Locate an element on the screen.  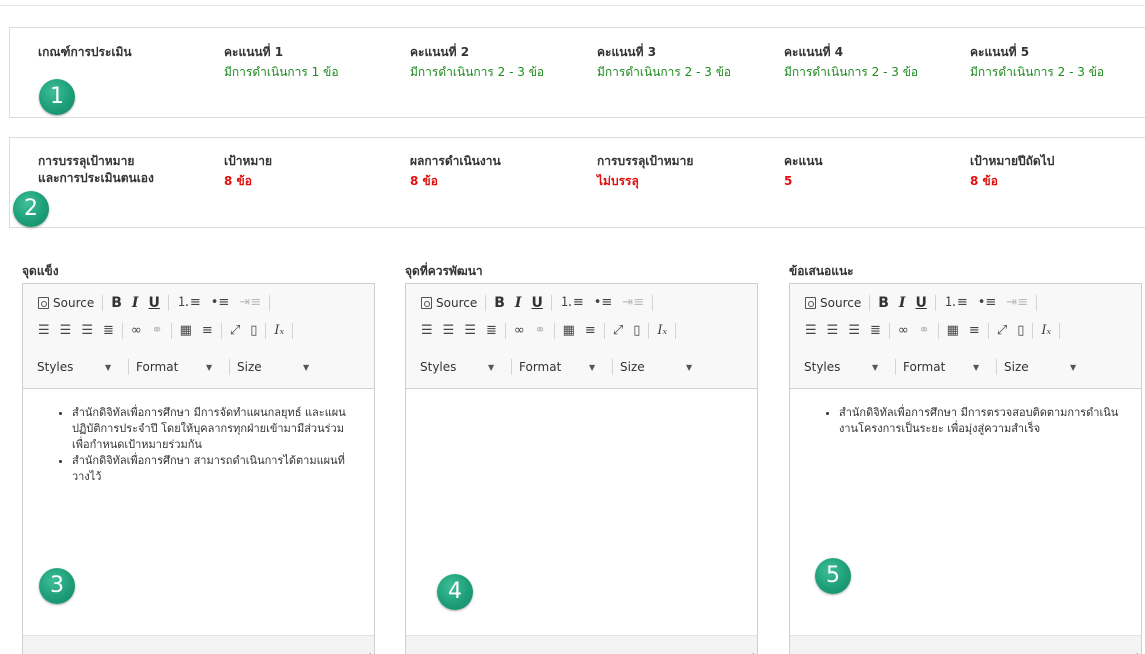
format-label: Format is located at coordinates (157, 367).